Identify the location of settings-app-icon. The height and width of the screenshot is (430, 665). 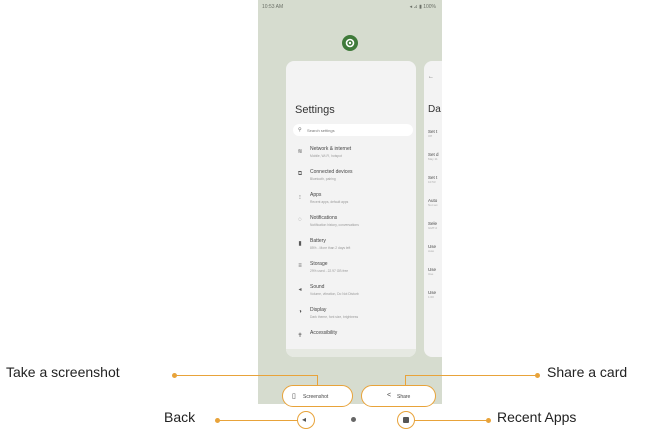
(350, 43).